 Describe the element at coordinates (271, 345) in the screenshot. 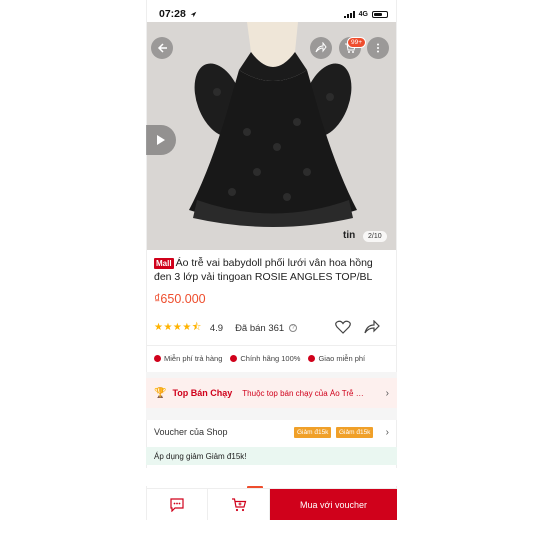

I see `divider` at that location.